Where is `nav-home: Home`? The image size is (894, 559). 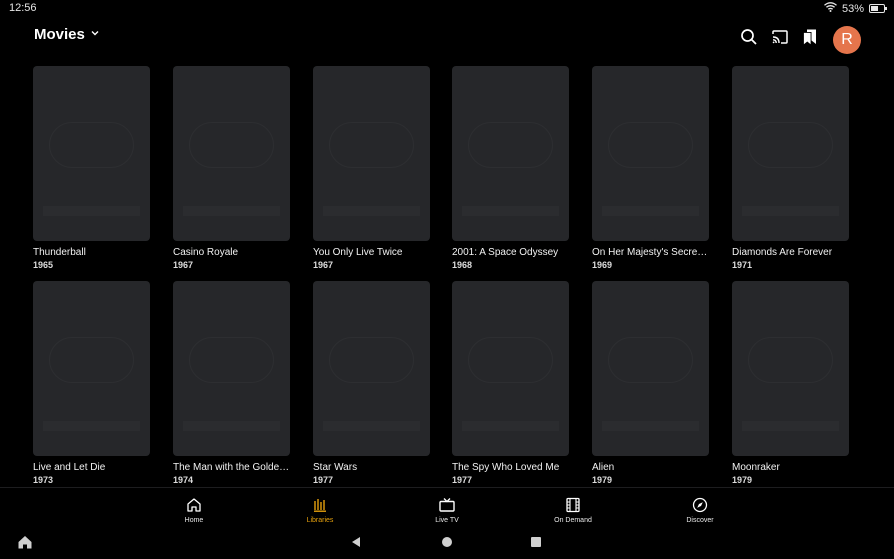
nav-home: Home is located at coordinates (194, 509).